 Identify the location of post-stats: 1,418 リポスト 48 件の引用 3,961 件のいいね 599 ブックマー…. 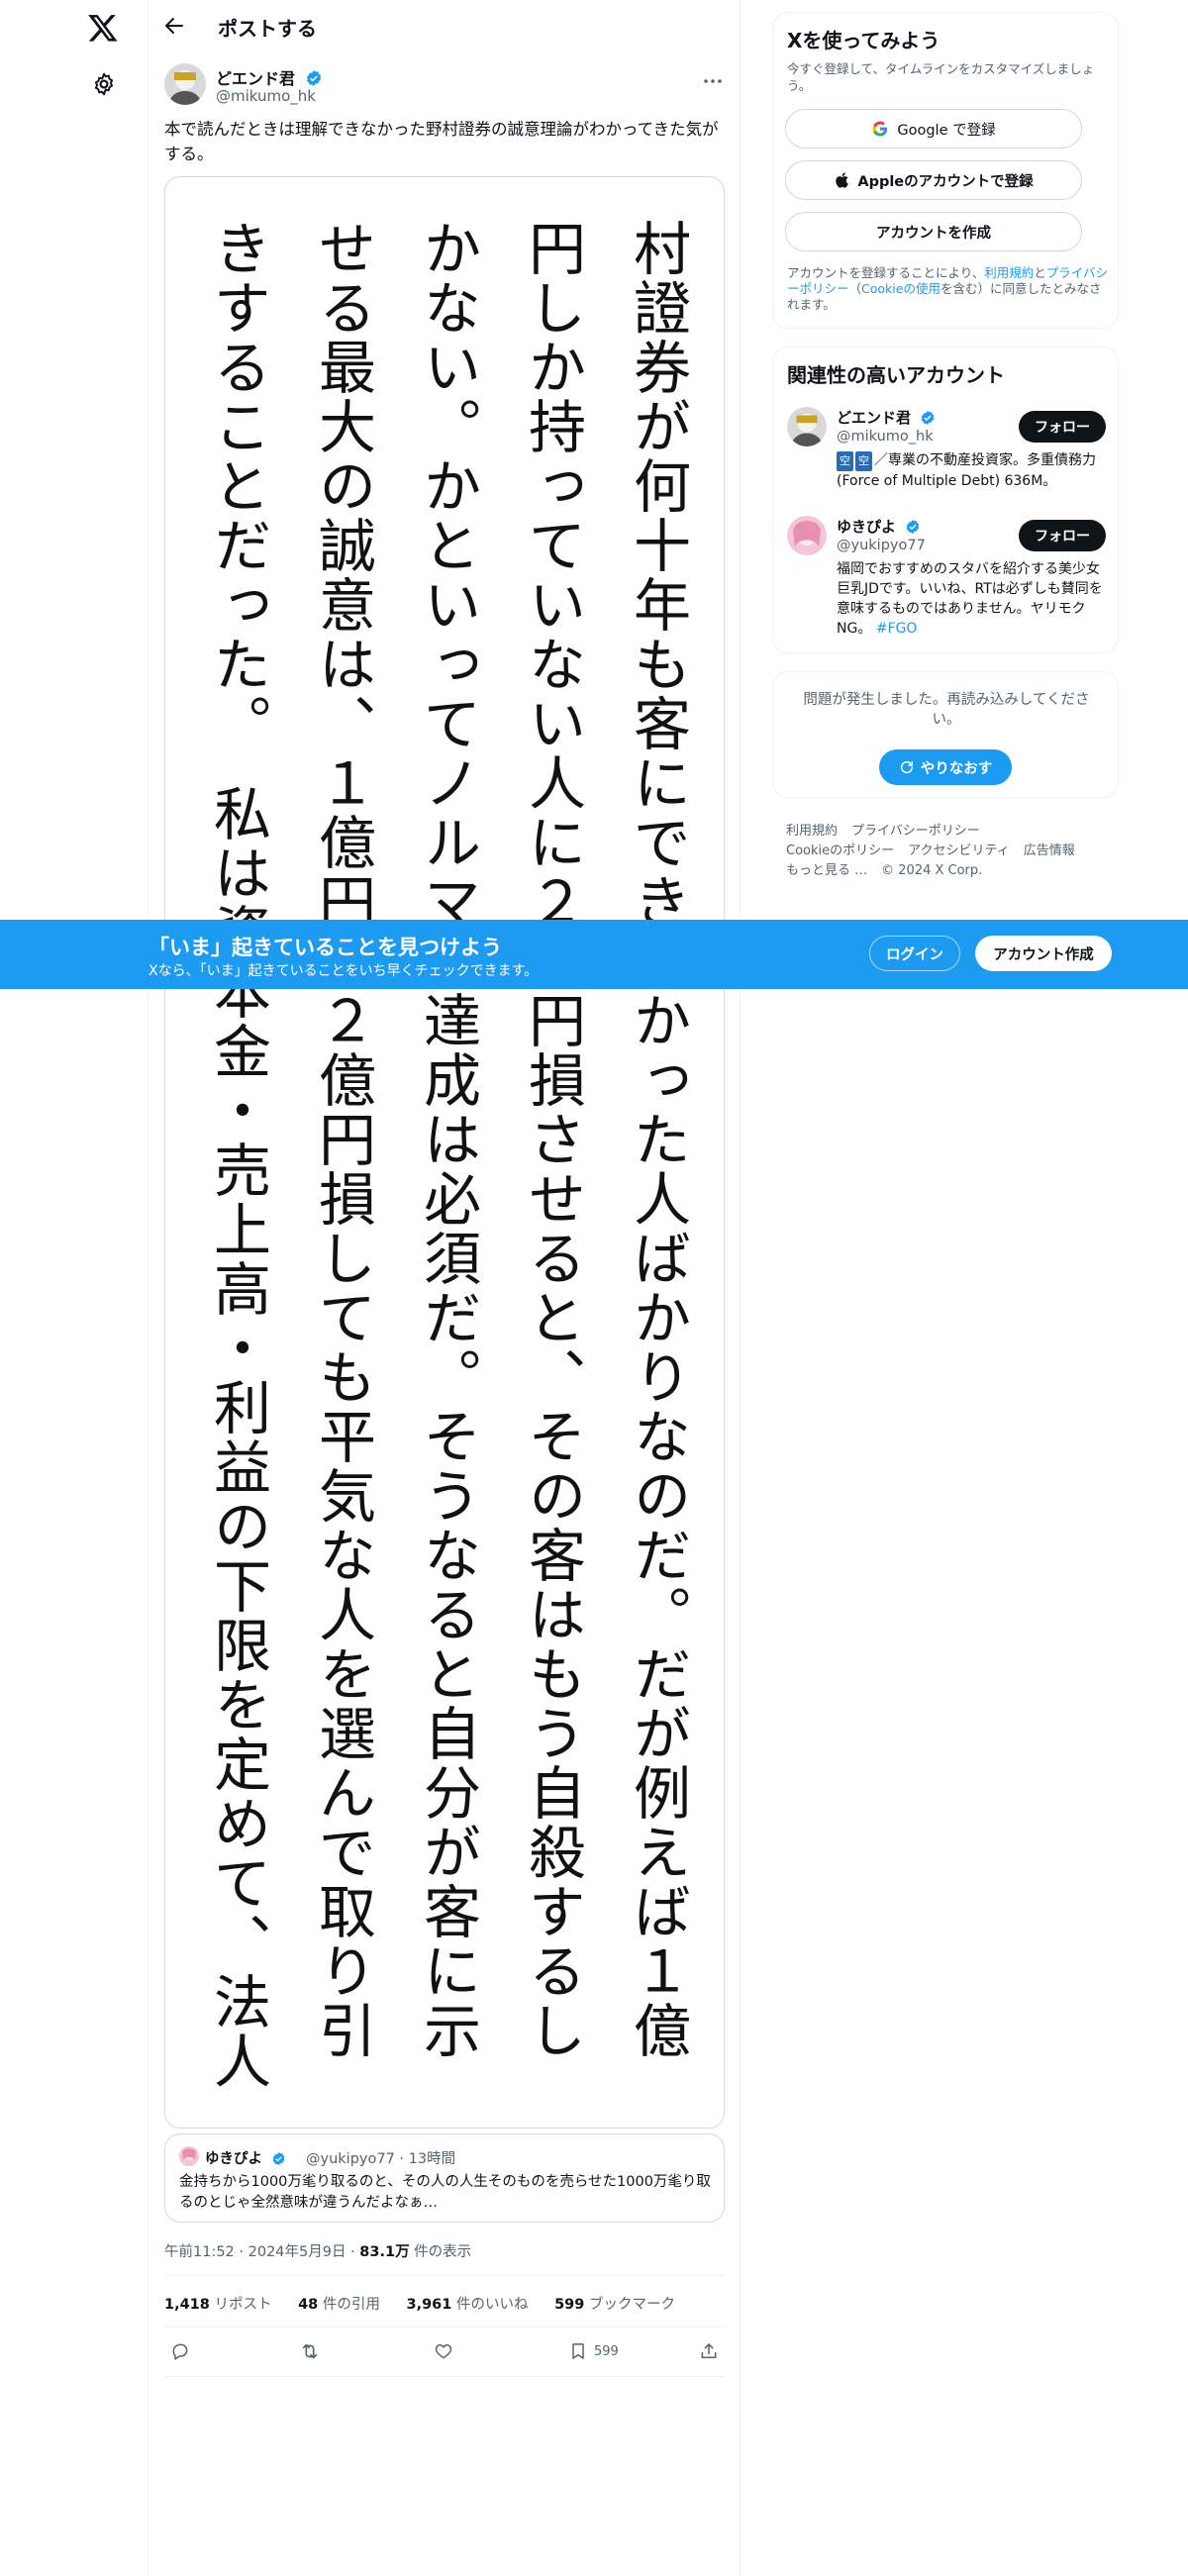
(430, 2303).